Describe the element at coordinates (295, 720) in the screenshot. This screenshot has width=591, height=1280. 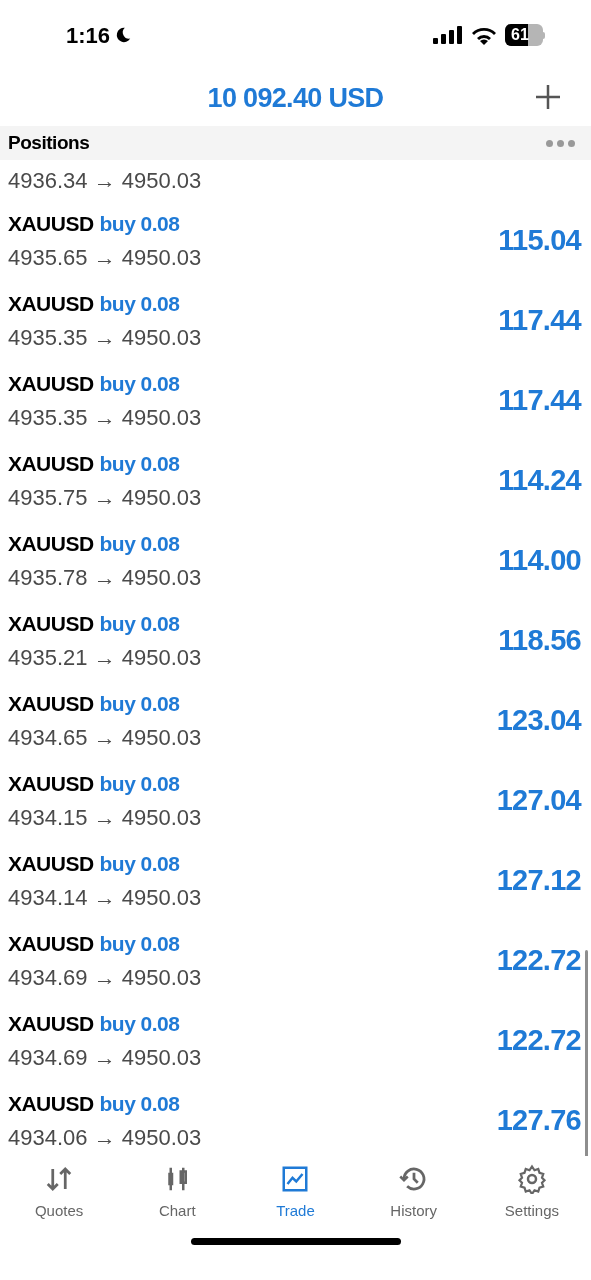
I see `position-row: XAUUSD buy 0.08 4934.65 → 4950.03 123.04` at that location.